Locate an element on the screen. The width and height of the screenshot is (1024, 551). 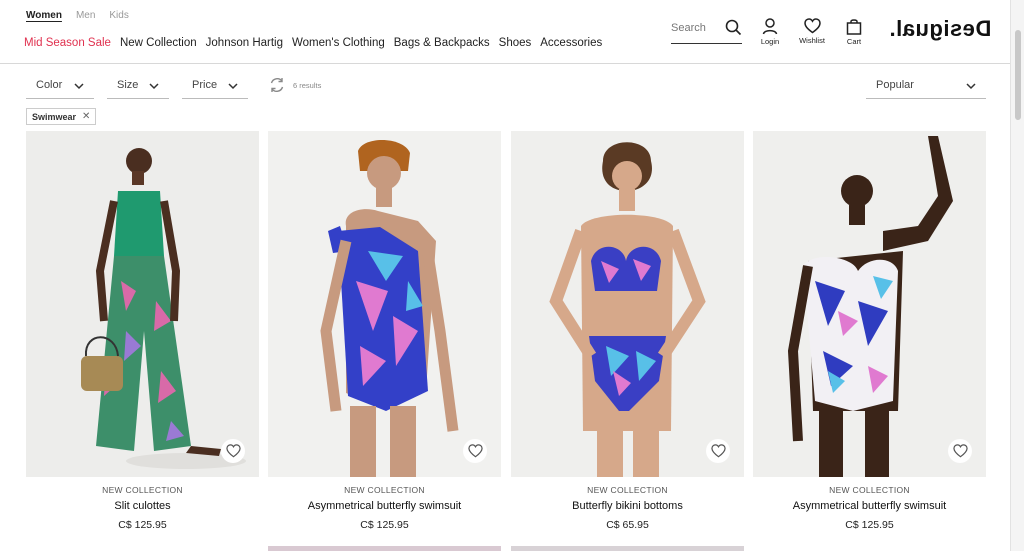
nav-item-bags-backpacks: Bags & Backpacks is located at coordinates (442, 43).